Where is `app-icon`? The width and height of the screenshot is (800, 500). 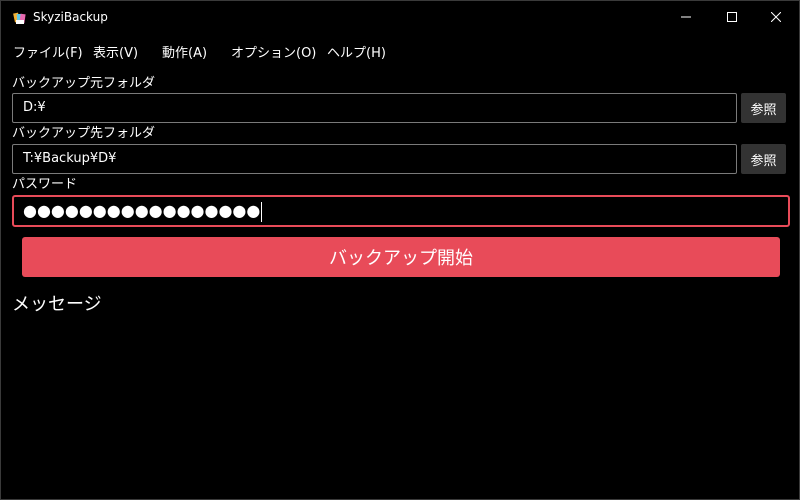 app-icon is located at coordinates (20, 17).